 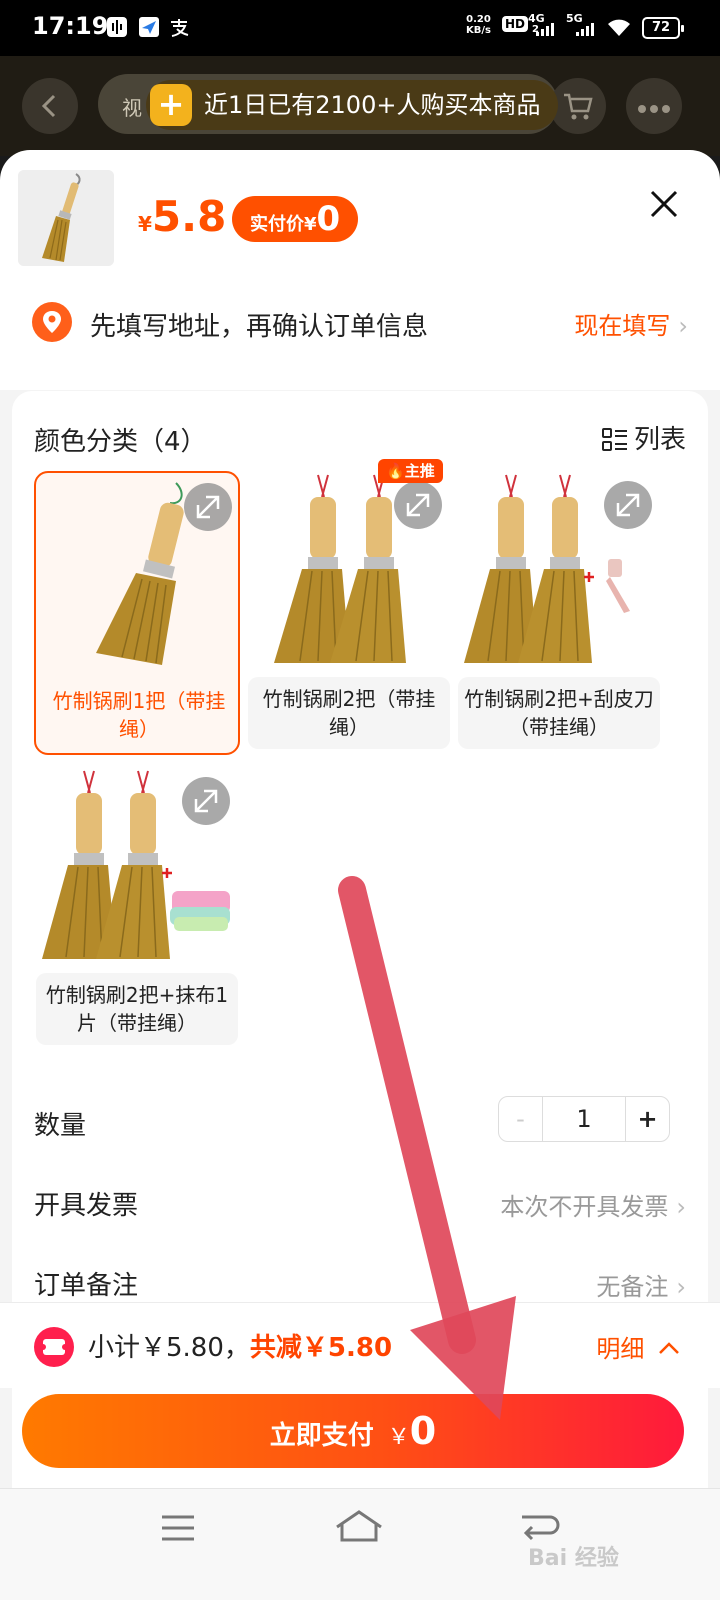 What do you see at coordinates (614, 439) in the screenshot?
I see `list-view-icon` at bounding box center [614, 439].